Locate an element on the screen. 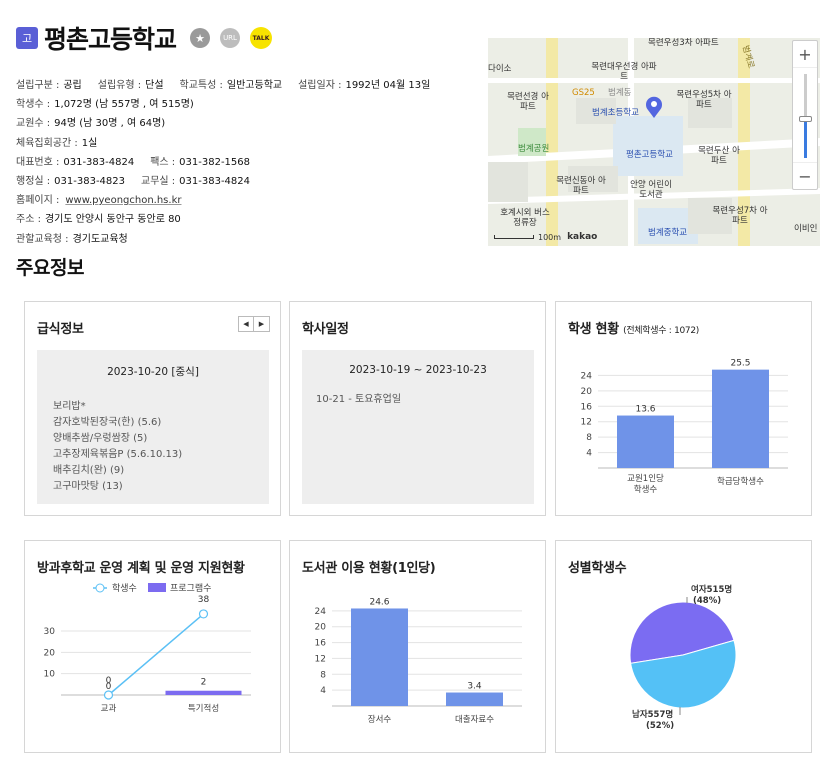 The image size is (835, 780). program-bar is located at coordinates (203, 692).